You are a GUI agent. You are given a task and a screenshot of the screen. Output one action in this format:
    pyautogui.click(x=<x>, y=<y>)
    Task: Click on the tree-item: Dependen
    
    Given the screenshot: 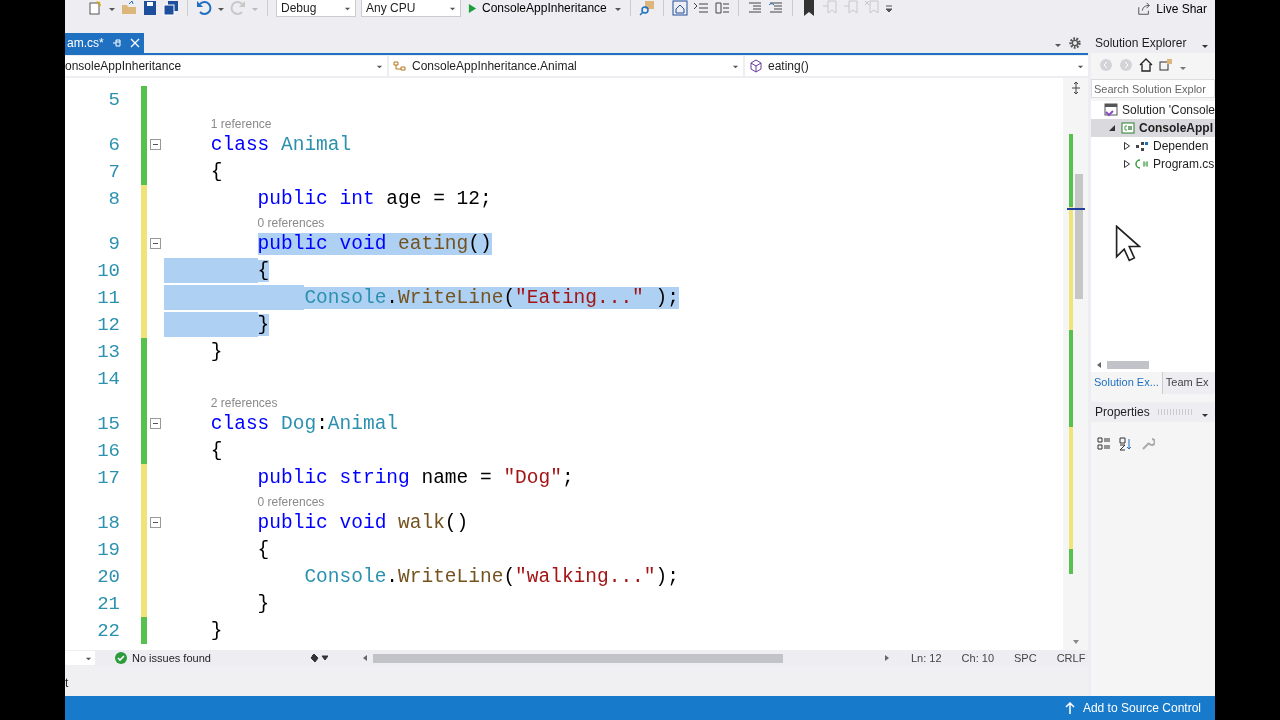 What is the action you would take?
    pyautogui.click(x=1153, y=146)
    